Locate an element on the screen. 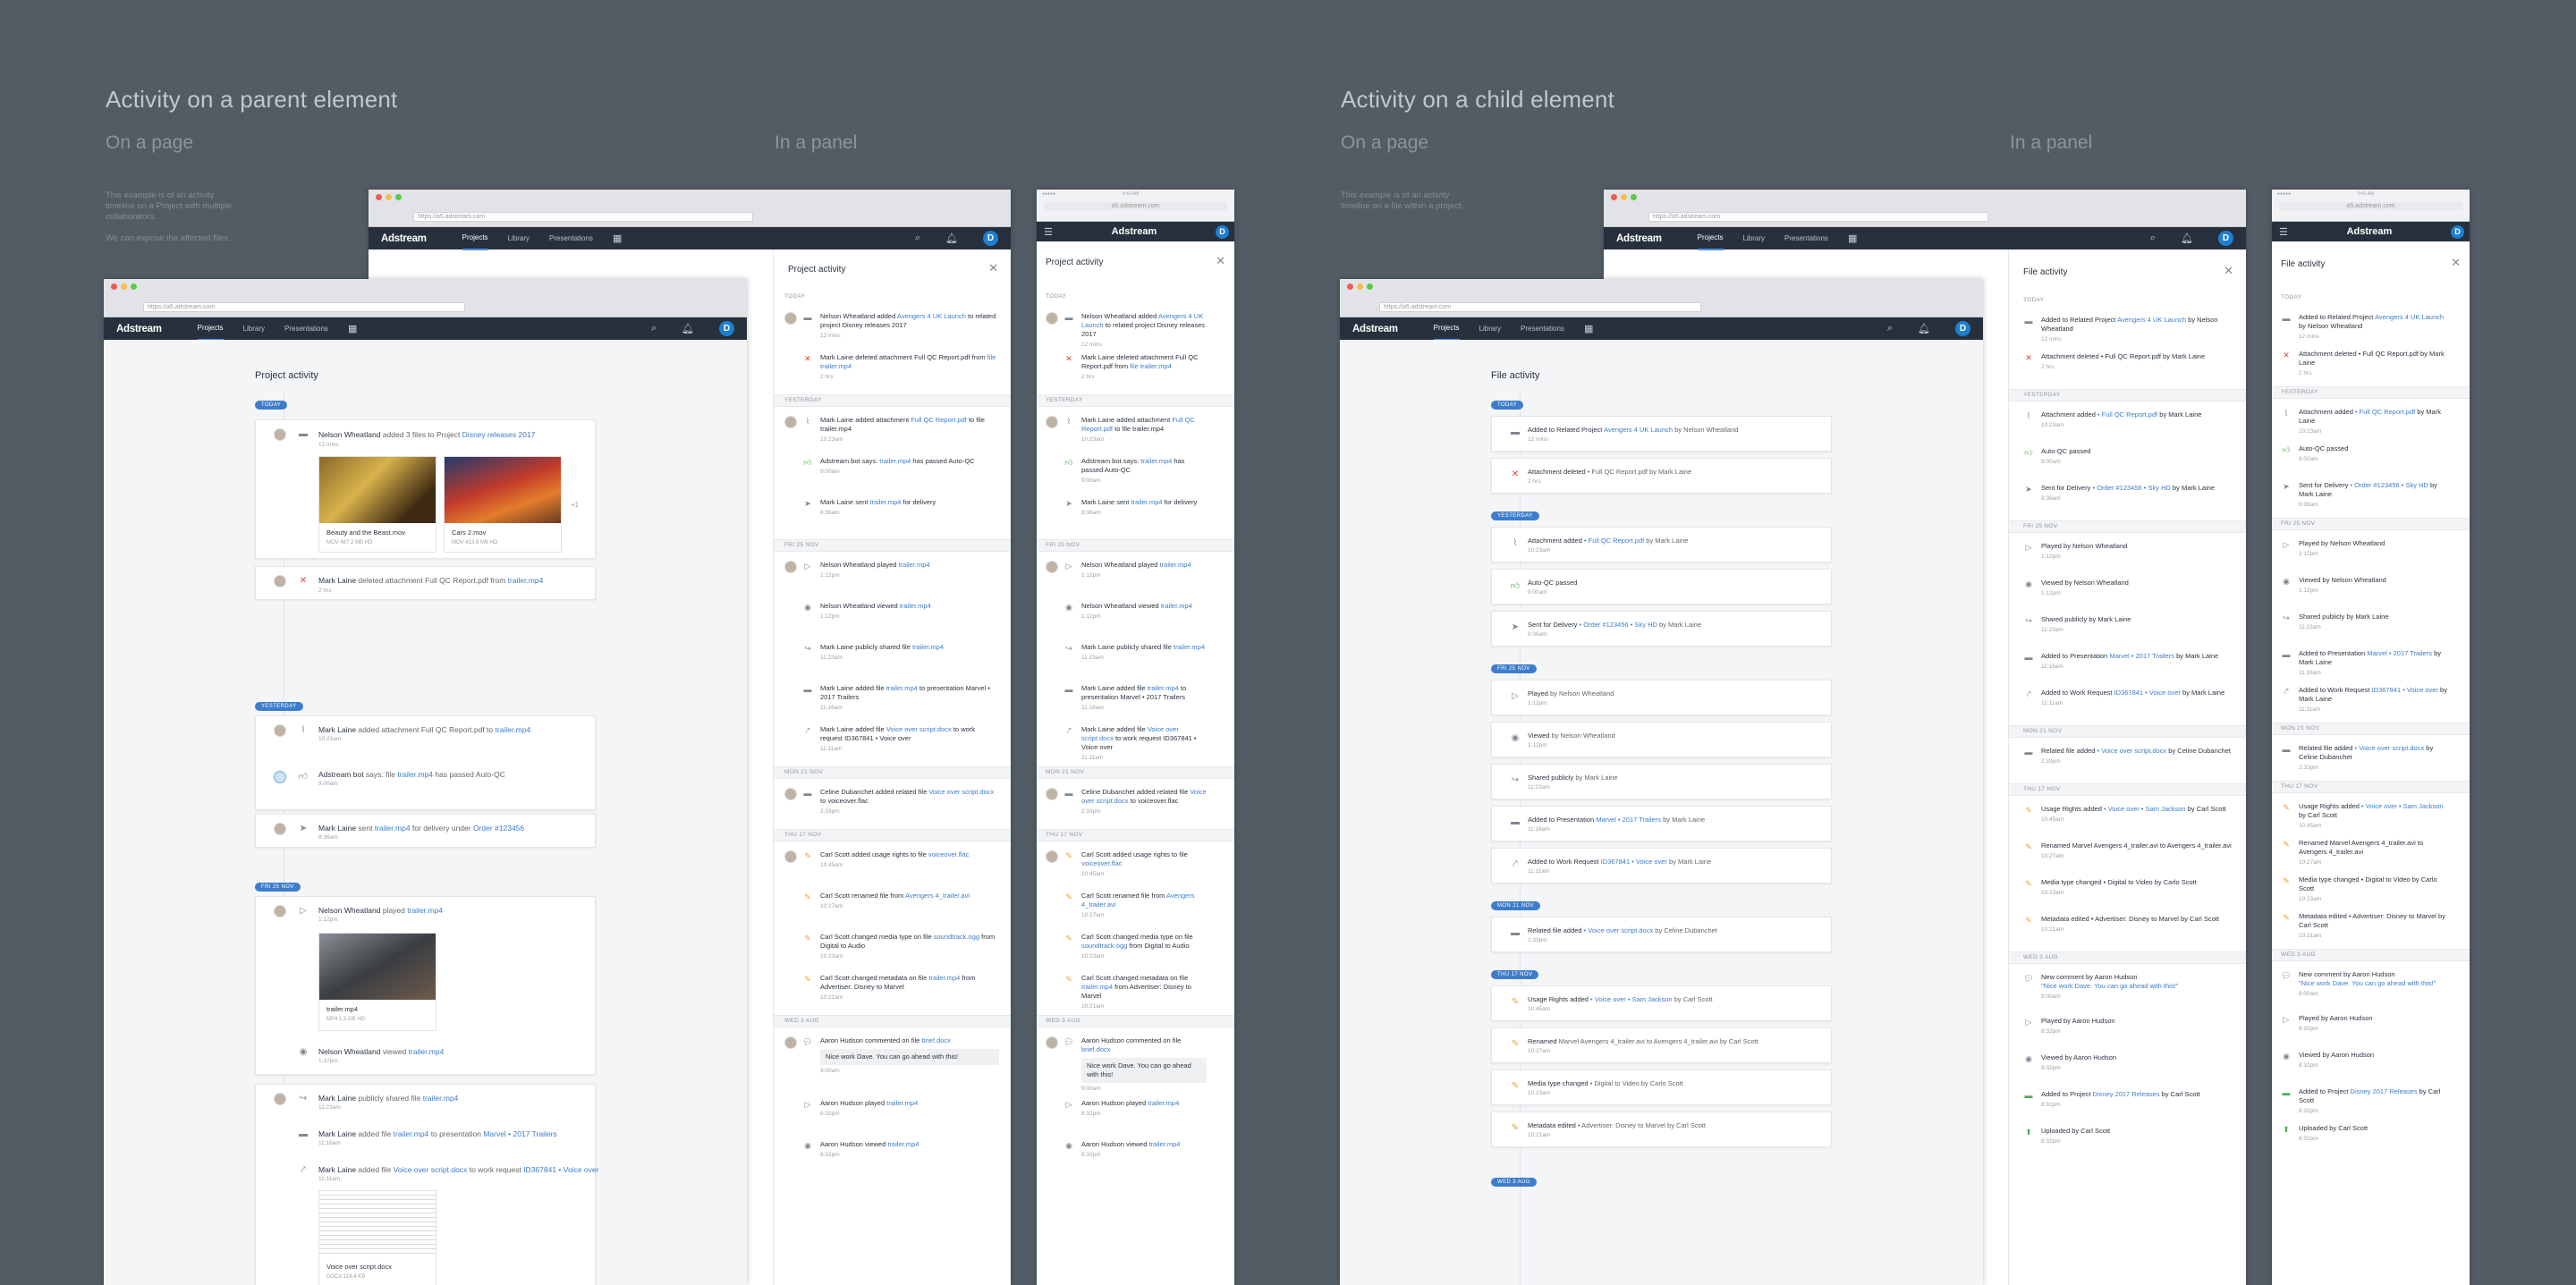 The height and width of the screenshot is (1285, 2576). document-thumbnail: Voice over script.docx DOCX 118.4 KB is located at coordinates (377, 1238).